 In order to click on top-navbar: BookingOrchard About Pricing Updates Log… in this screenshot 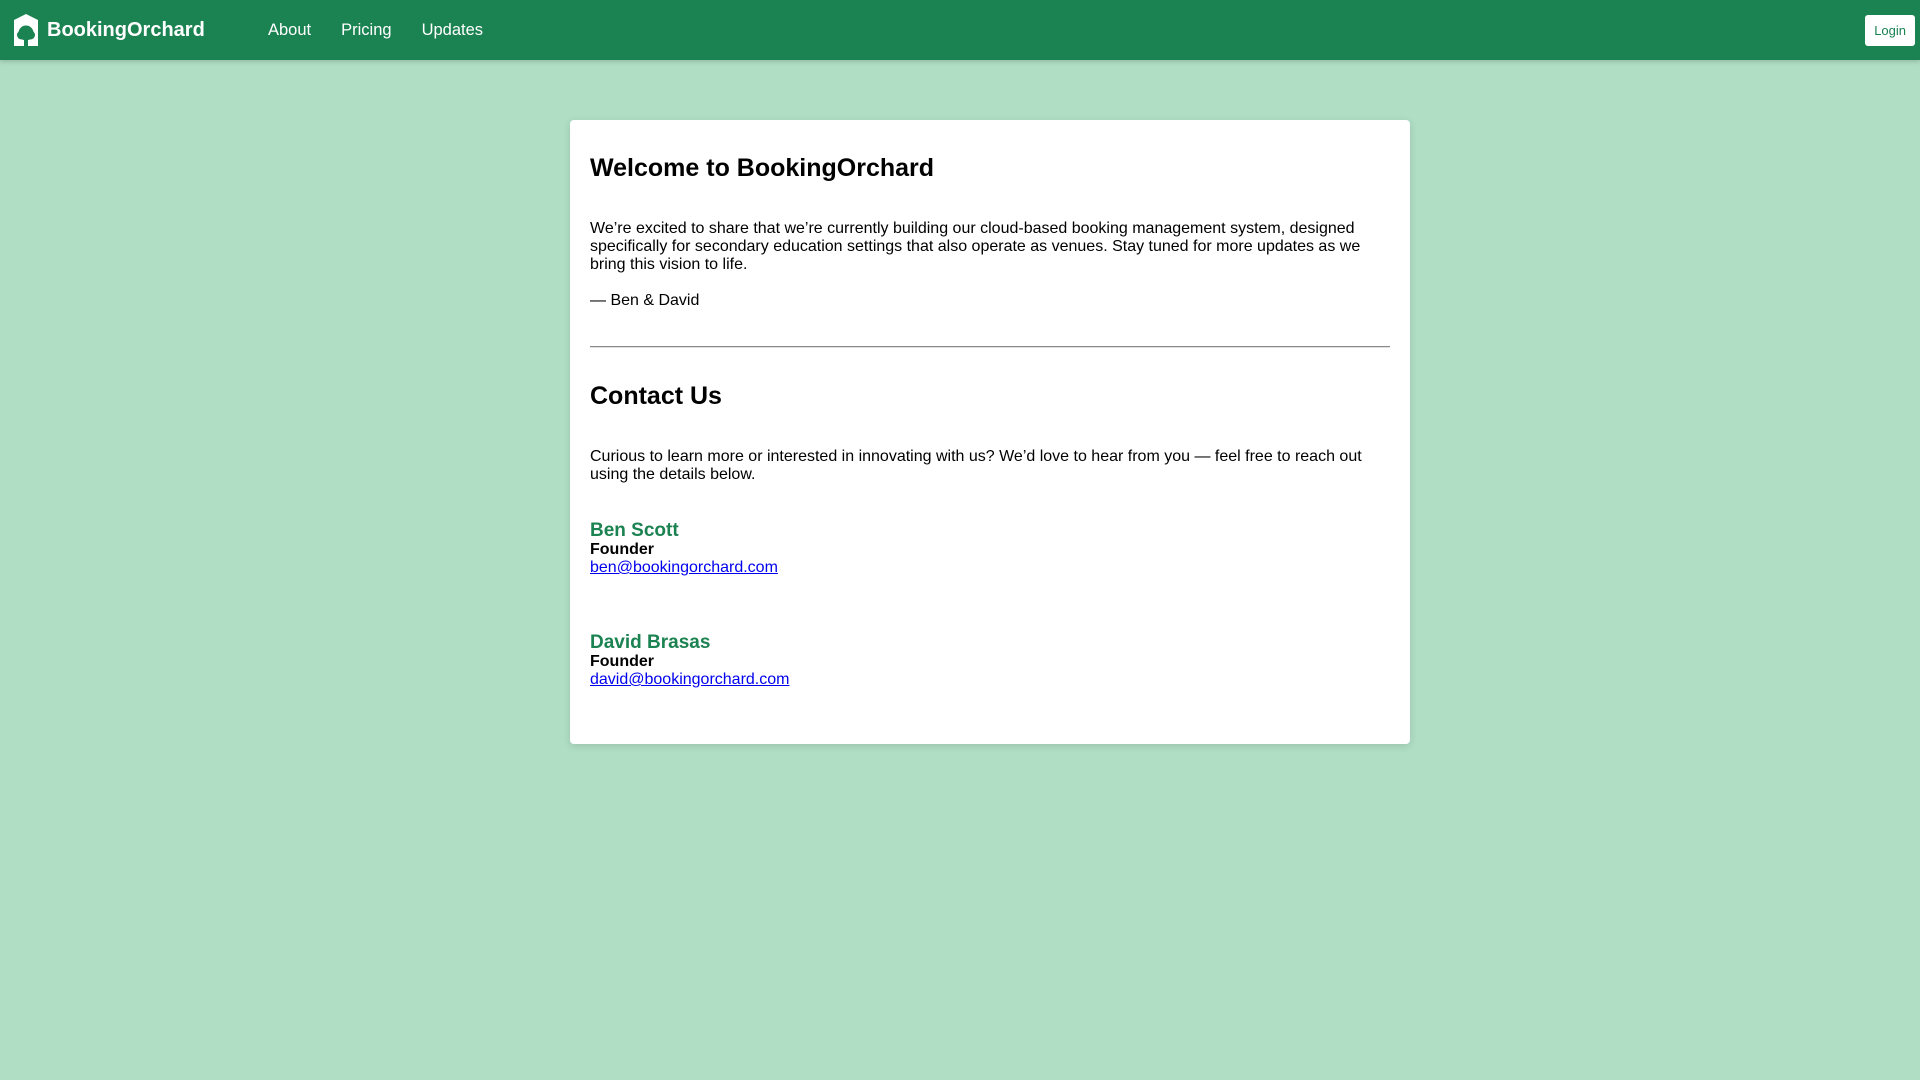, I will do `click(960, 30)`.